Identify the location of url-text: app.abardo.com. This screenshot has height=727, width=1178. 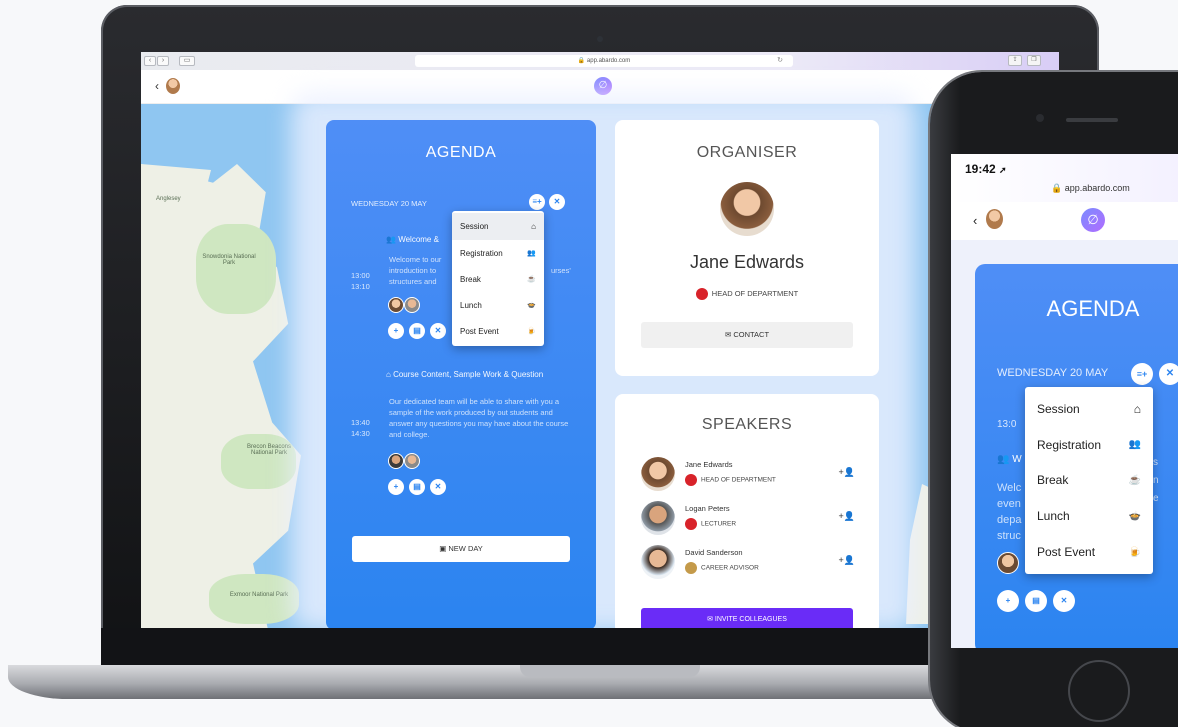
(608, 61).